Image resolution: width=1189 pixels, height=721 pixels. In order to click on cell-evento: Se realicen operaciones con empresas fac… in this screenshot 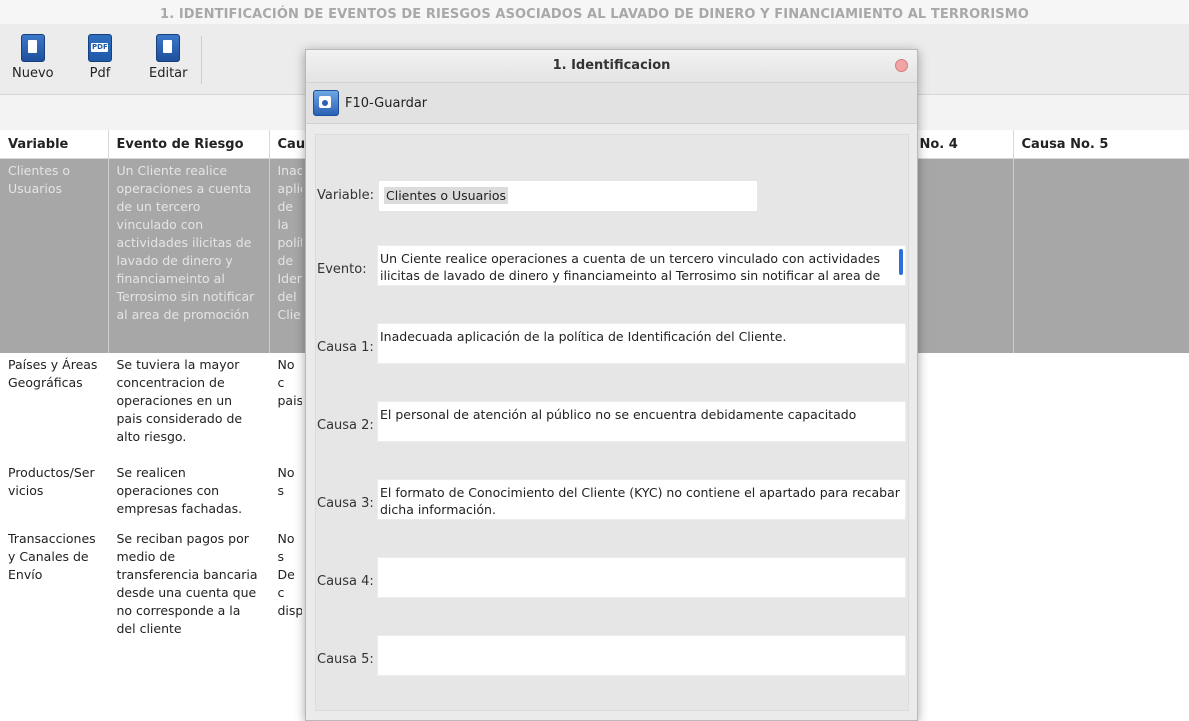, I will do `click(189, 493)`.